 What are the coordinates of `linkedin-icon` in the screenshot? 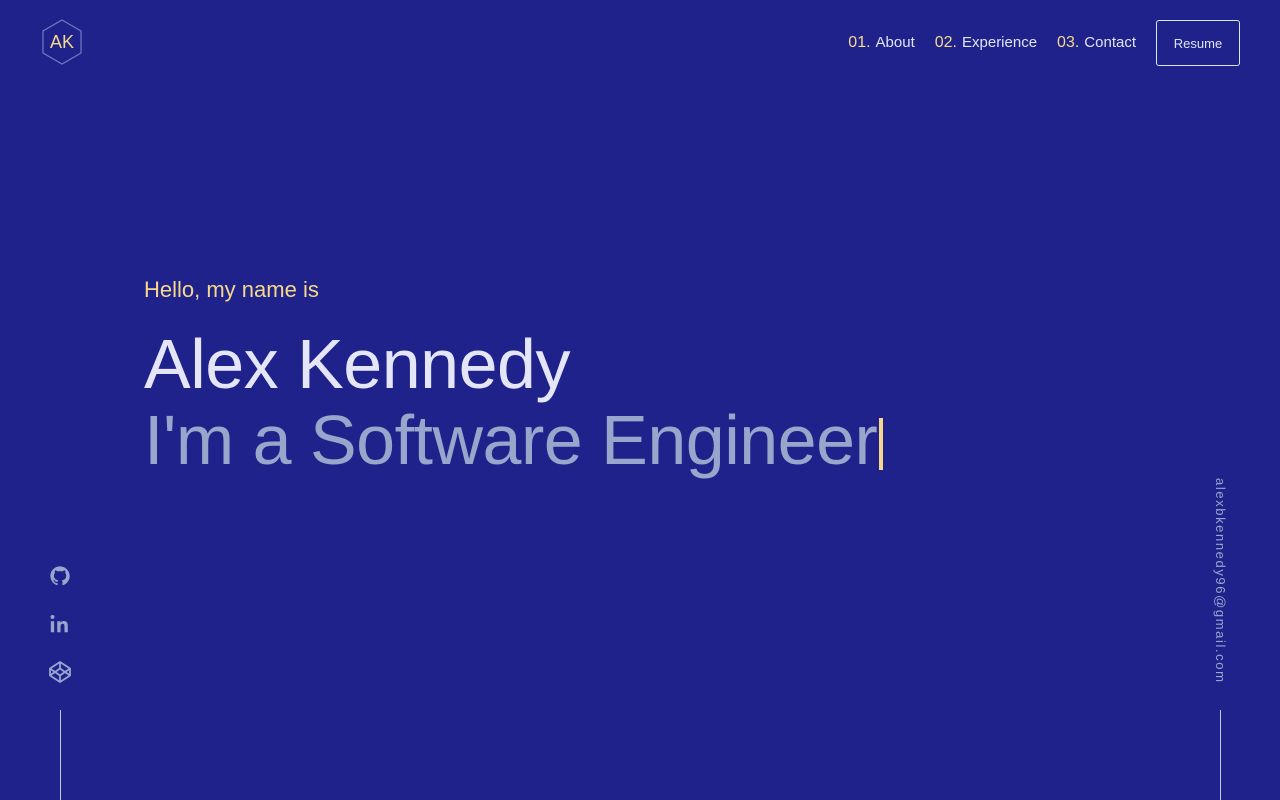 It's located at (59, 624).